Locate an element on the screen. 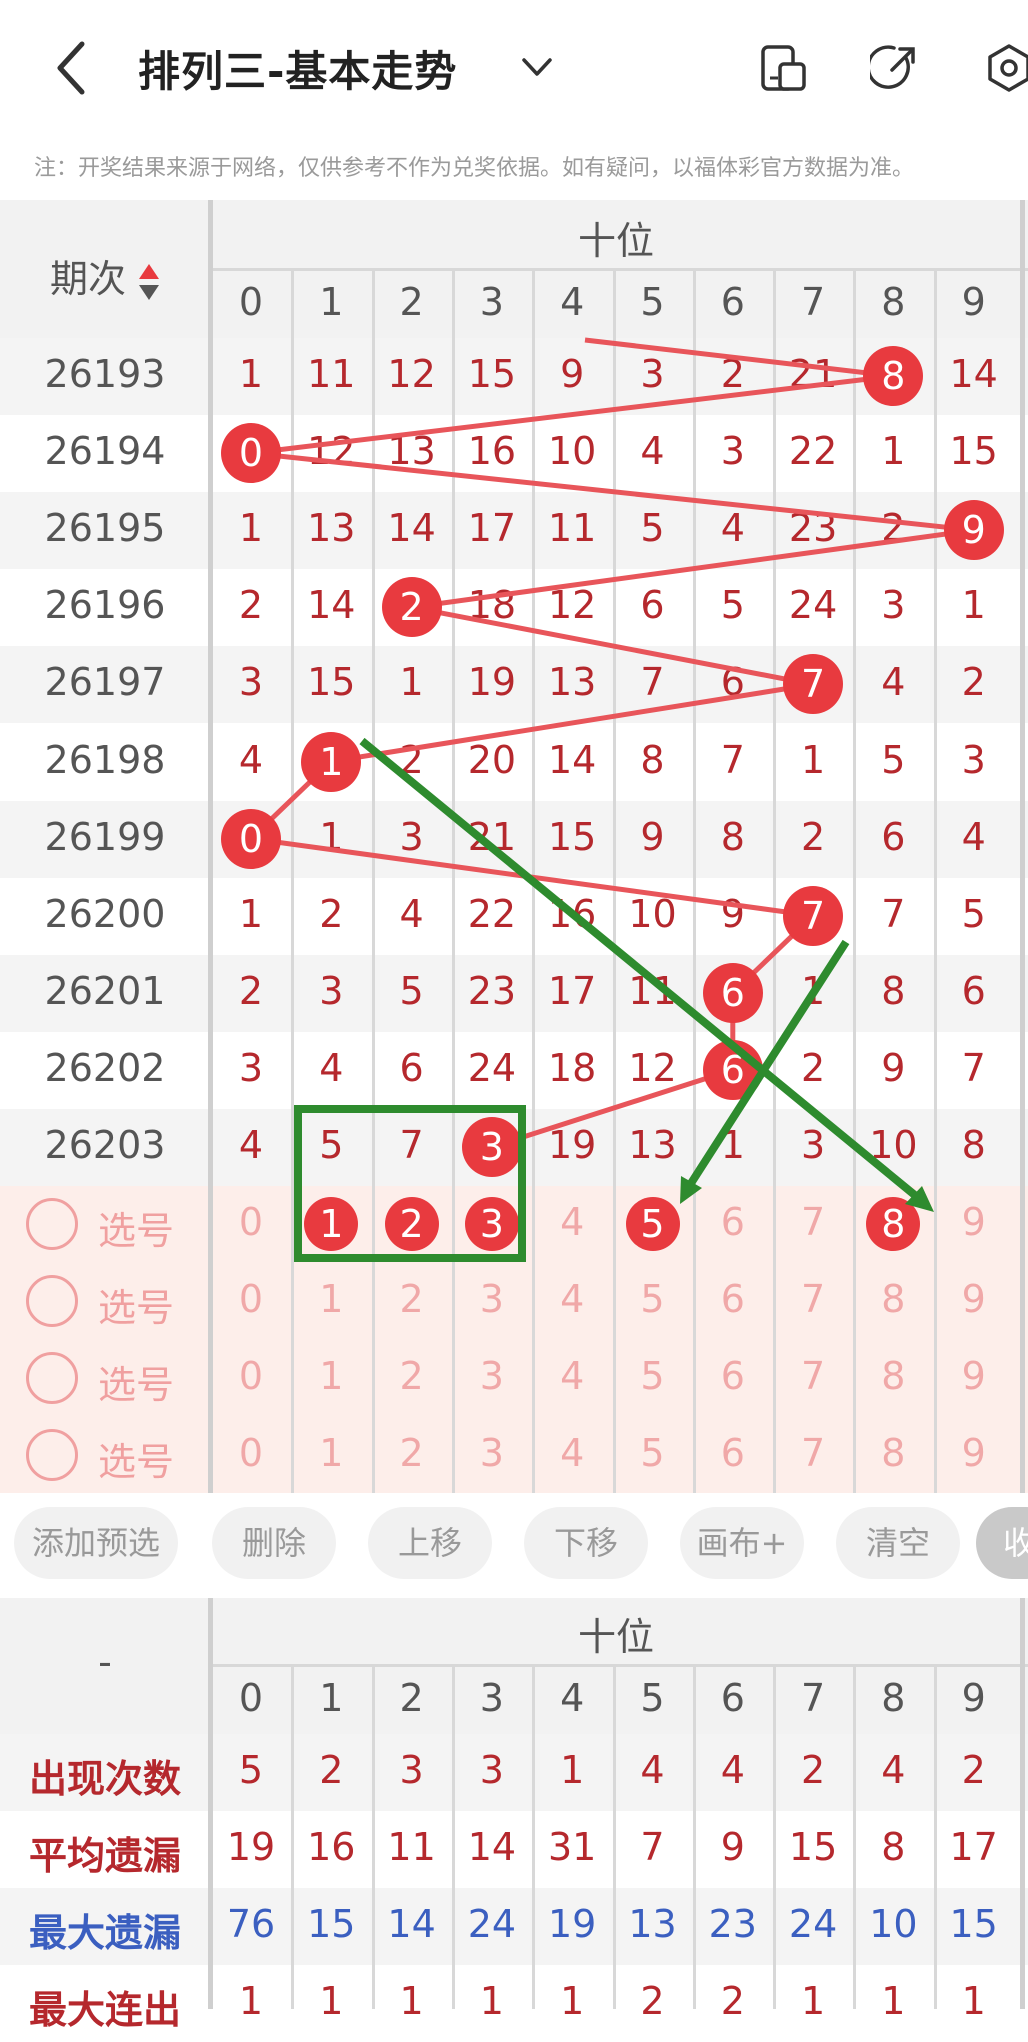  stats-label: 平均遗漏 is located at coordinates (104, 1856).